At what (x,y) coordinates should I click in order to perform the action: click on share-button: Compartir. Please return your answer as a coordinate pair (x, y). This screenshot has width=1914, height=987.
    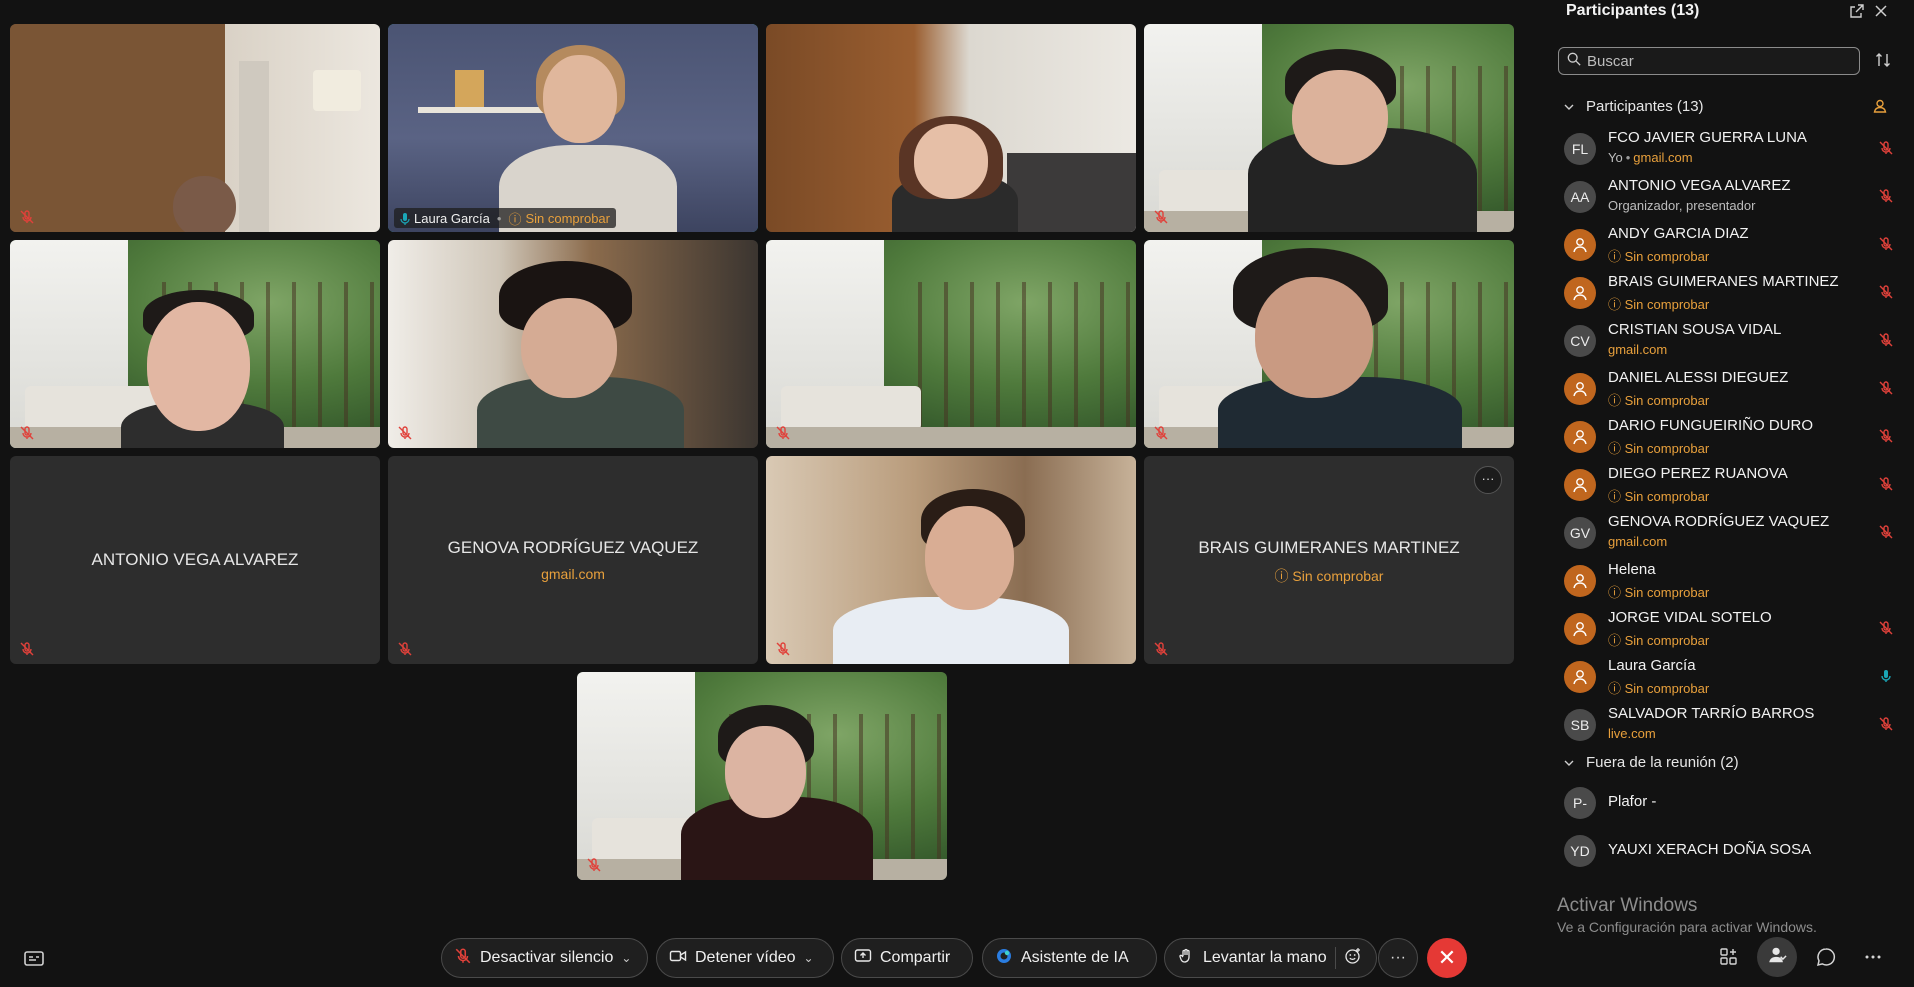
    Looking at the image, I should click on (907, 958).